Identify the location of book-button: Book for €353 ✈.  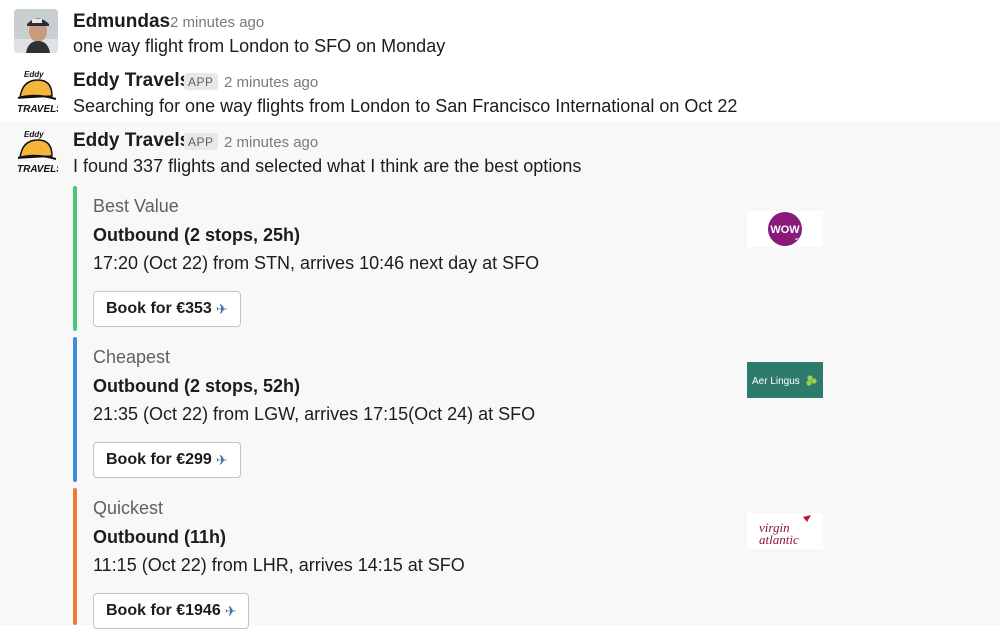
(167, 309).